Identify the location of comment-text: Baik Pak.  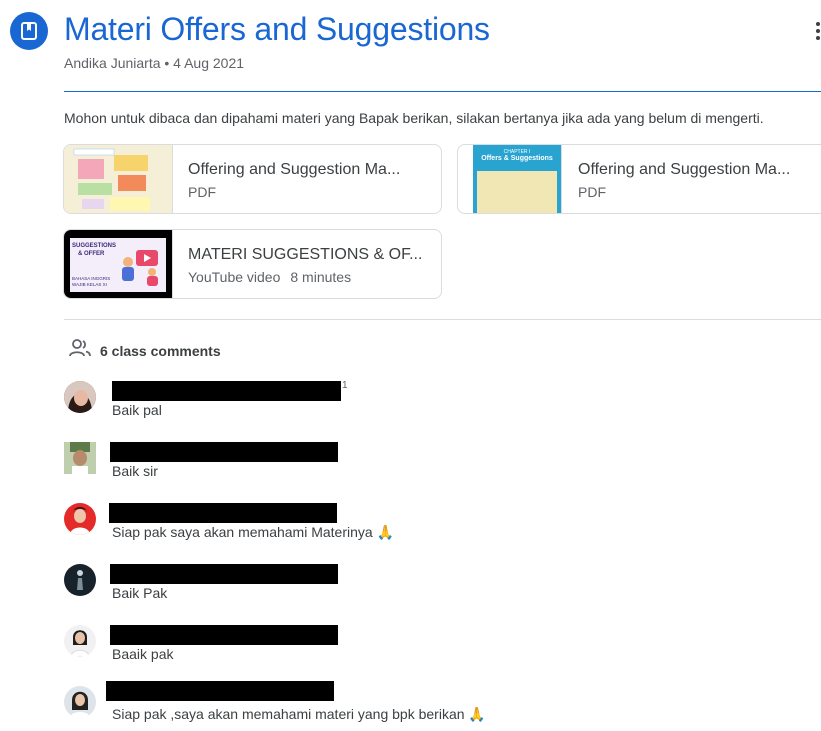
(140, 593).